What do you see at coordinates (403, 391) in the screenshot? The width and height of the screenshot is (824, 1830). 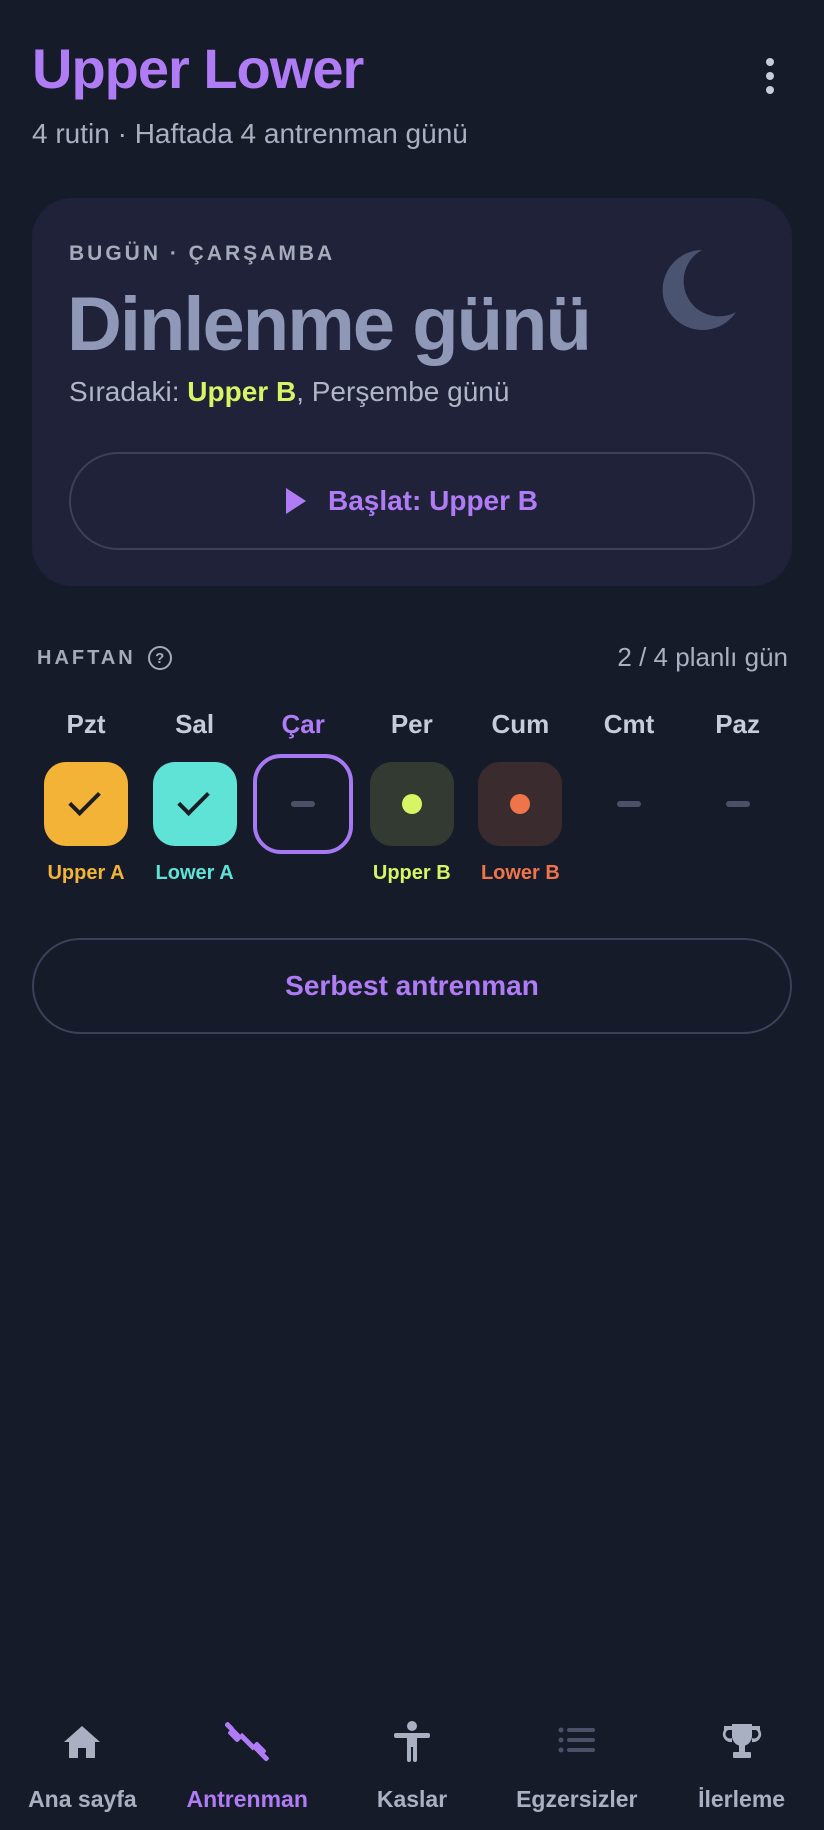 I see `next-suffix: , Perşembe günü` at bounding box center [403, 391].